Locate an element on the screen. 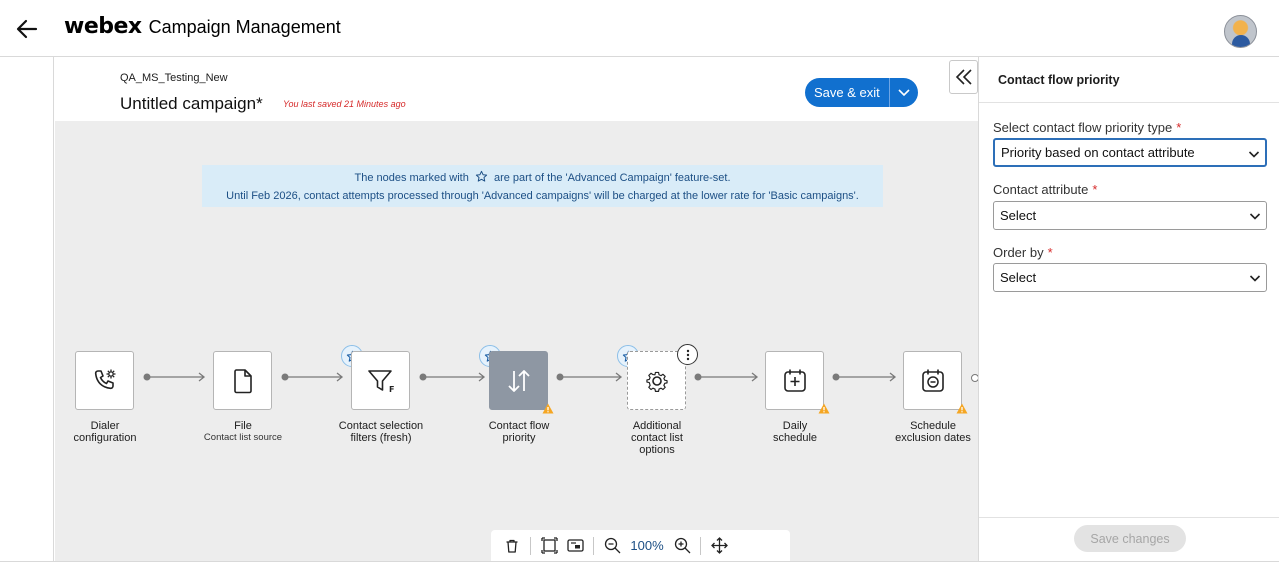 The height and width of the screenshot is (568, 1279). node-label: File Contact list source is located at coordinates (243, 432).